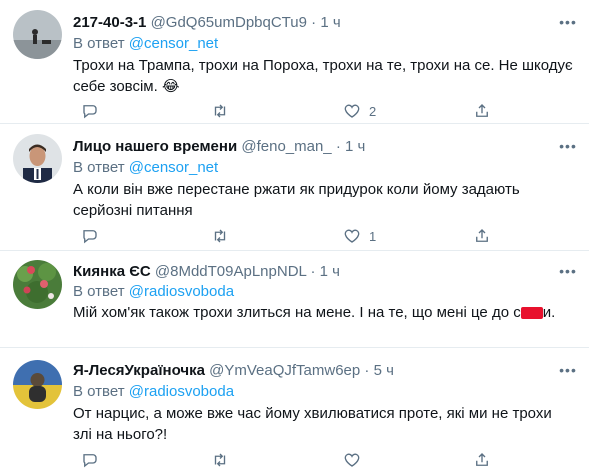 The height and width of the screenshot is (470, 589). What do you see at coordinates (549, 312) in the screenshot?
I see `tweet-text-part: и.` at bounding box center [549, 312].